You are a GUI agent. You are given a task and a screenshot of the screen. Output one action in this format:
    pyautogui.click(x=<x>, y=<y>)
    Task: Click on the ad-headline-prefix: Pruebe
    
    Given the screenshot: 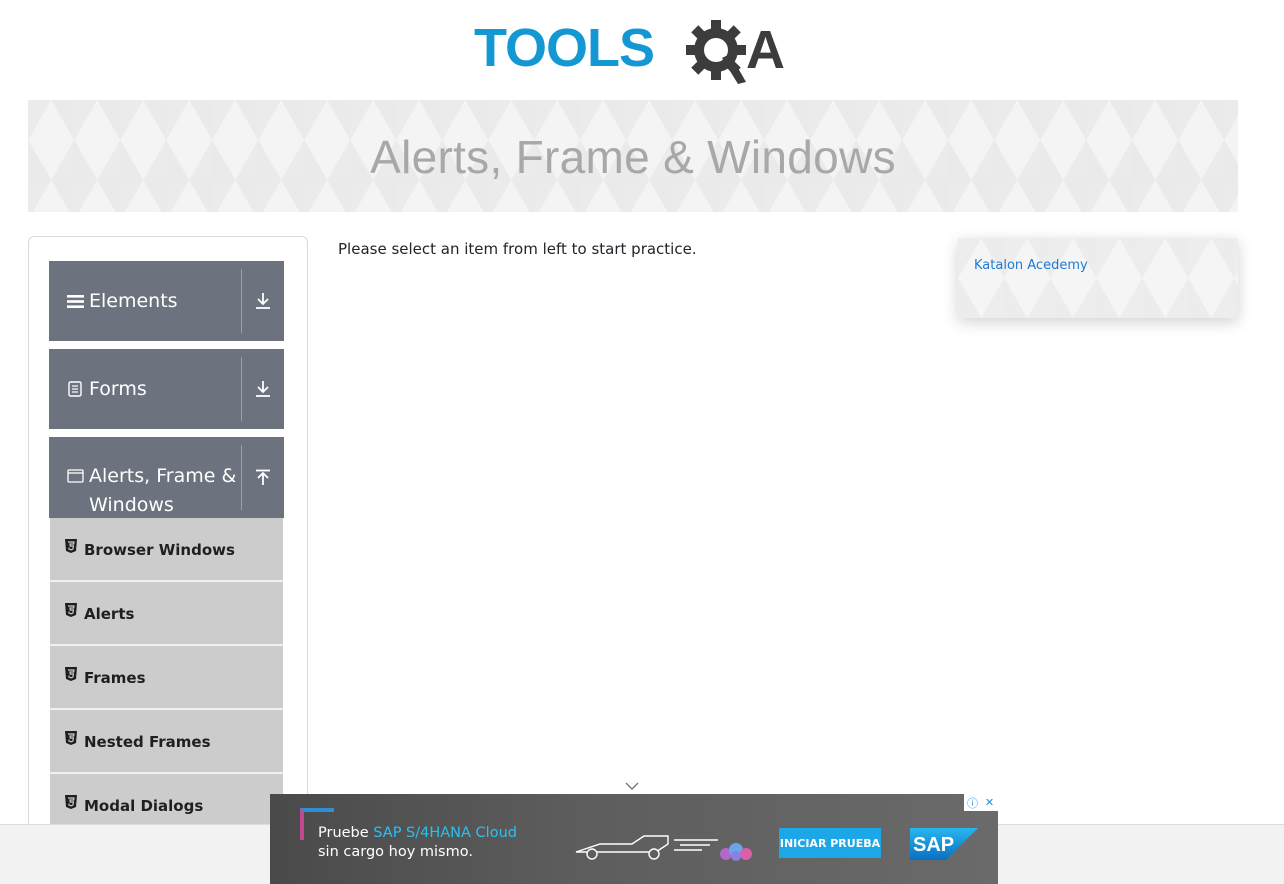 What is the action you would take?
    pyautogui.click(x=346, y=833)
    